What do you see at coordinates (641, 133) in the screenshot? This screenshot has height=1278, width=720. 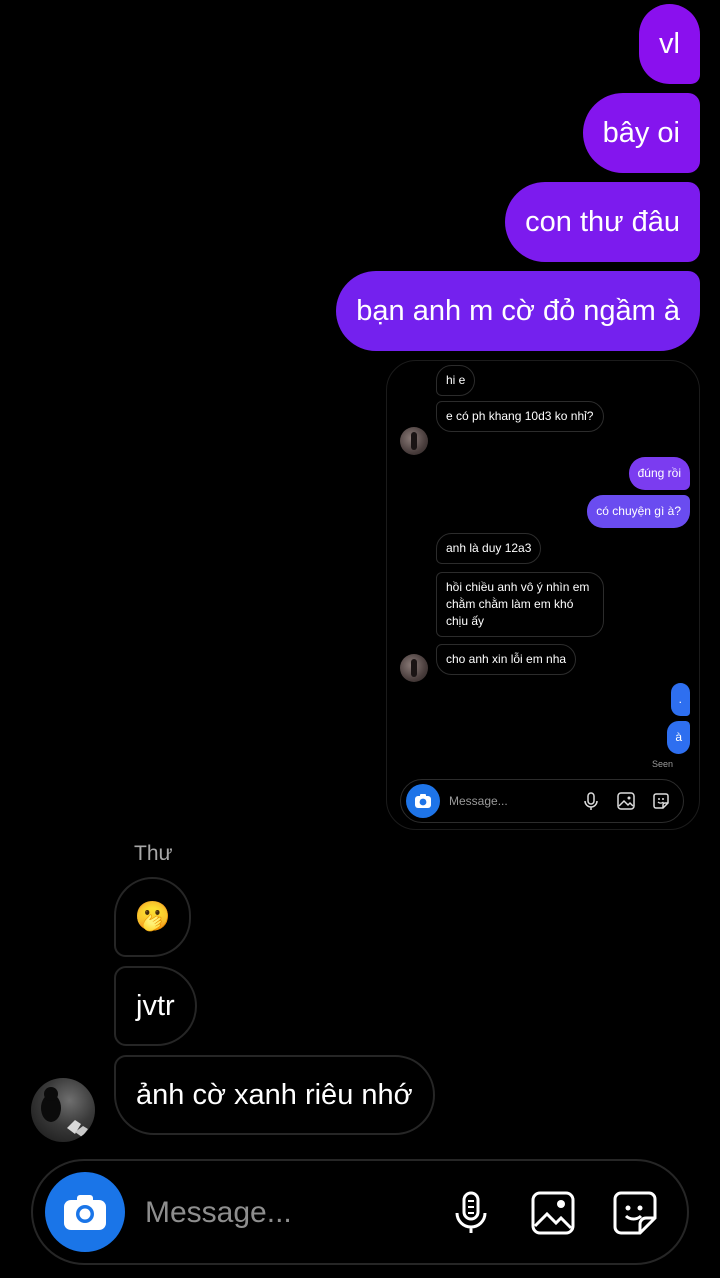 I see `outgoing-message: bây oi` at bounding box center [641, 133].